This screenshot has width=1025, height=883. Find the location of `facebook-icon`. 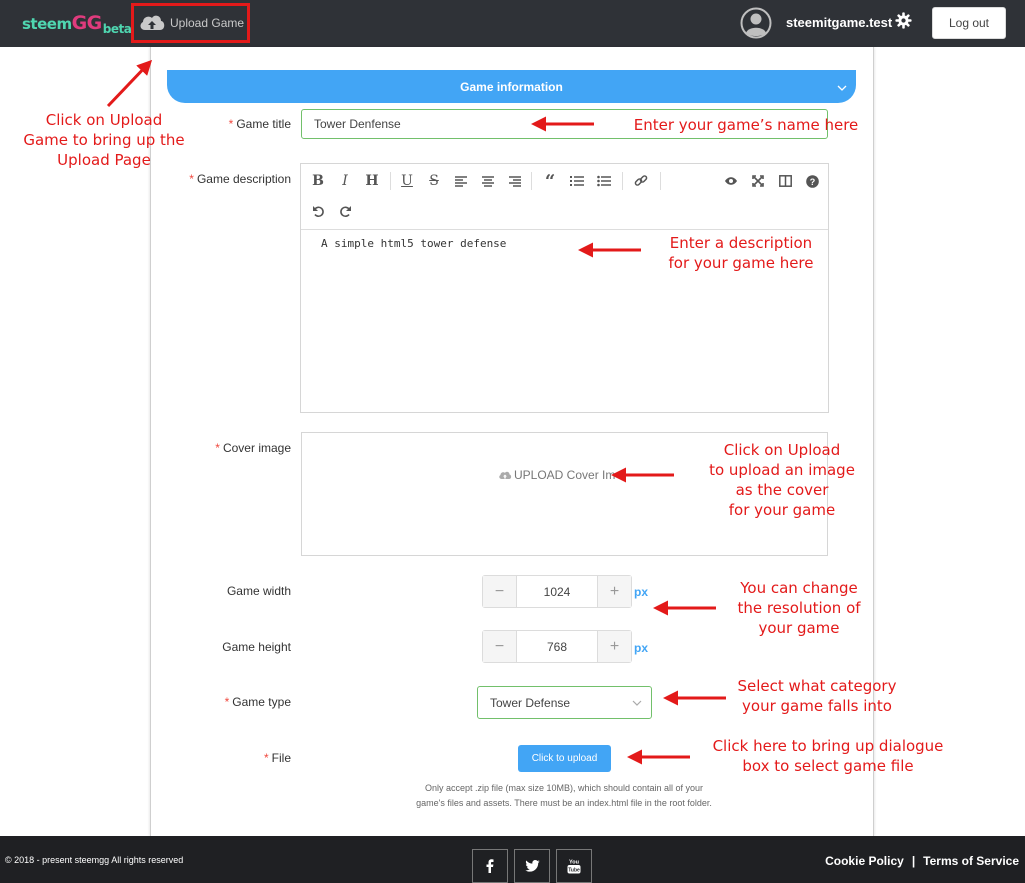

facebook-icon is located at coordinates (490, 866).